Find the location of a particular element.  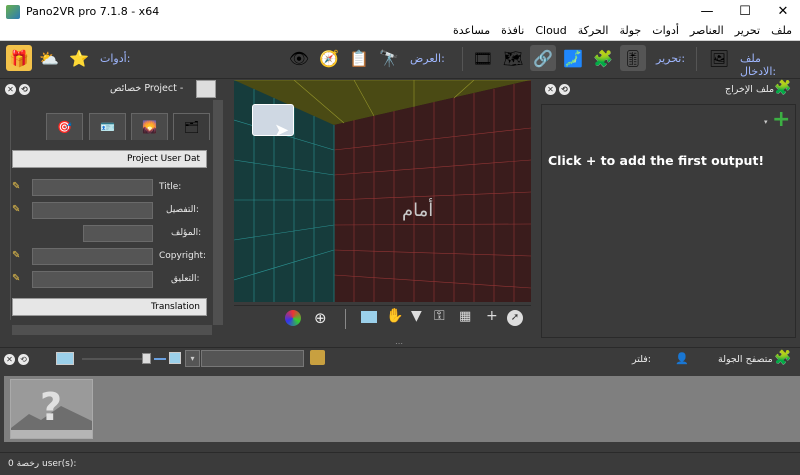

translation-section: Translation is located at coordinates (109, 307).